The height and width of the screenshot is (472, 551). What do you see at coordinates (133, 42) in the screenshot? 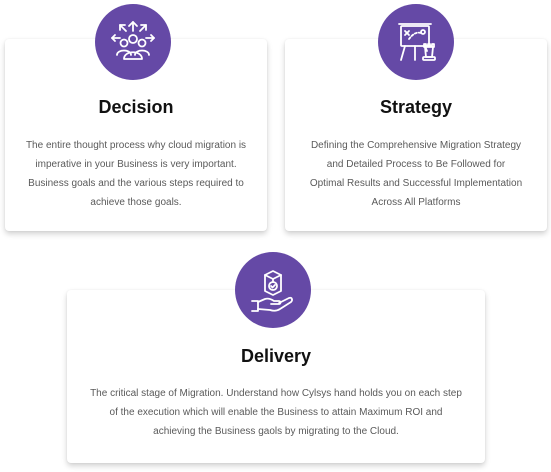
I see `decision-arrows-people-icon` at bounding box center [133, 42].